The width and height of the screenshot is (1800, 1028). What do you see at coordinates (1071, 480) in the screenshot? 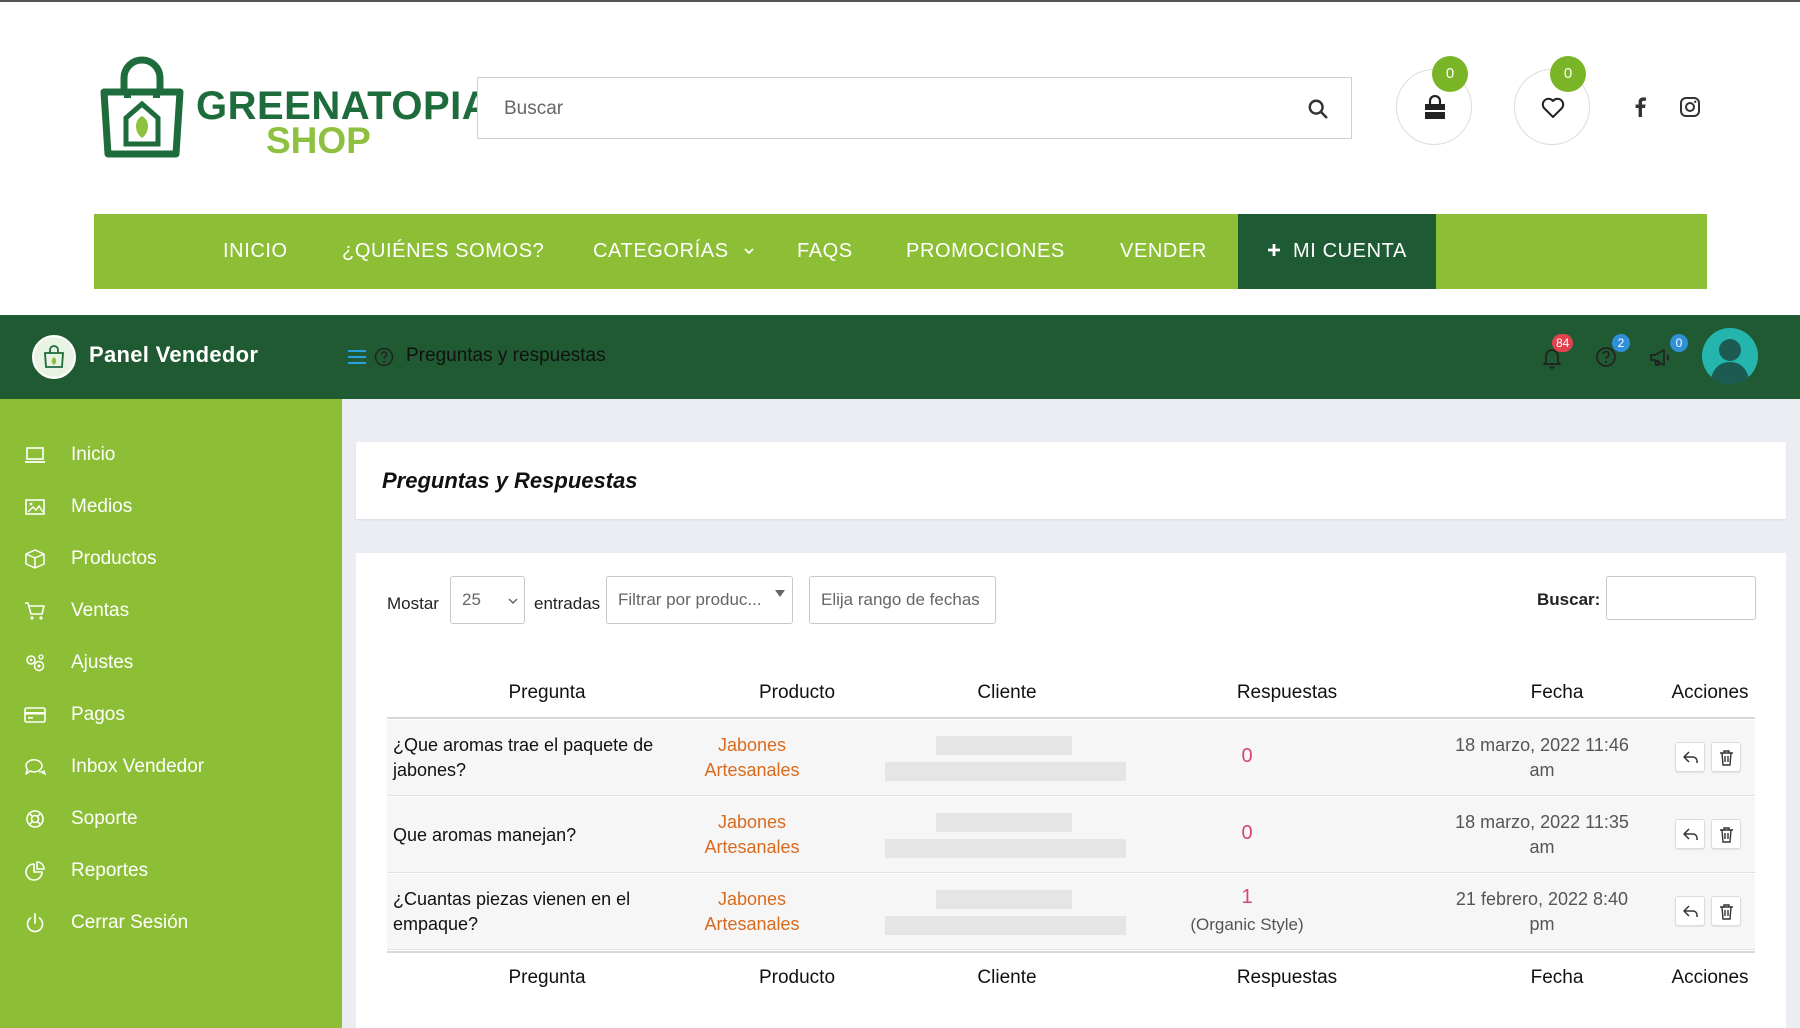
I see `page-title-card: Preguntas y Respuestas` at bounding box center [1071, 480].